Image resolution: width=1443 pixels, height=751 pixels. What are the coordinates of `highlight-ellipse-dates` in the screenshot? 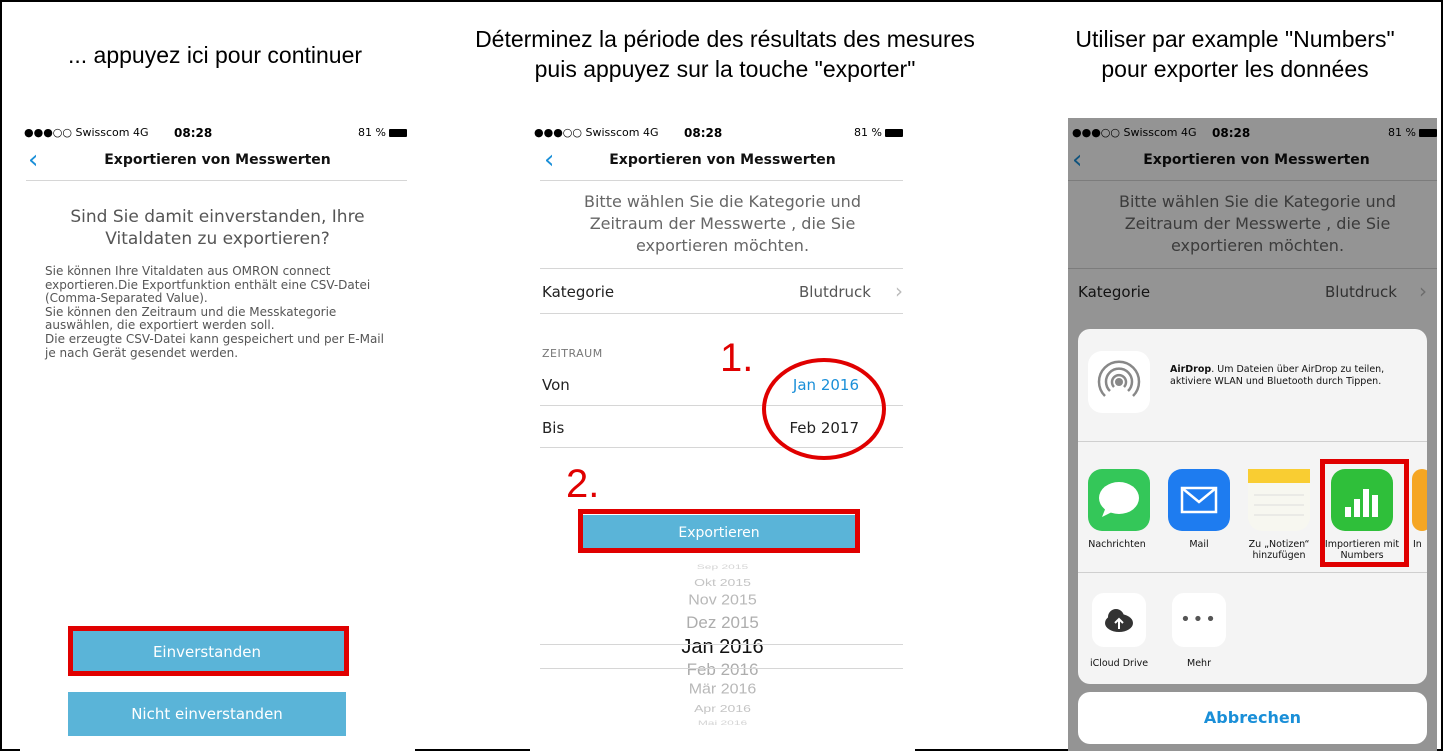 It's located at (824, 409).